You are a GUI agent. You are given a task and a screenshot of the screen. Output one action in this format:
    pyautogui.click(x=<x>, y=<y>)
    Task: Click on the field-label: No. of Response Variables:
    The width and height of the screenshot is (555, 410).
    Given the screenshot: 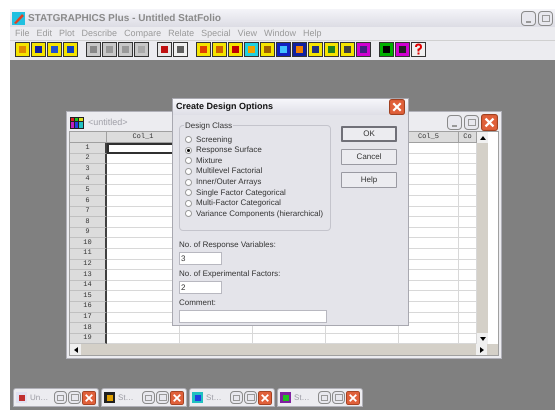 What is the action you would take?
    pyautogui.click(x=228, y=245)
    